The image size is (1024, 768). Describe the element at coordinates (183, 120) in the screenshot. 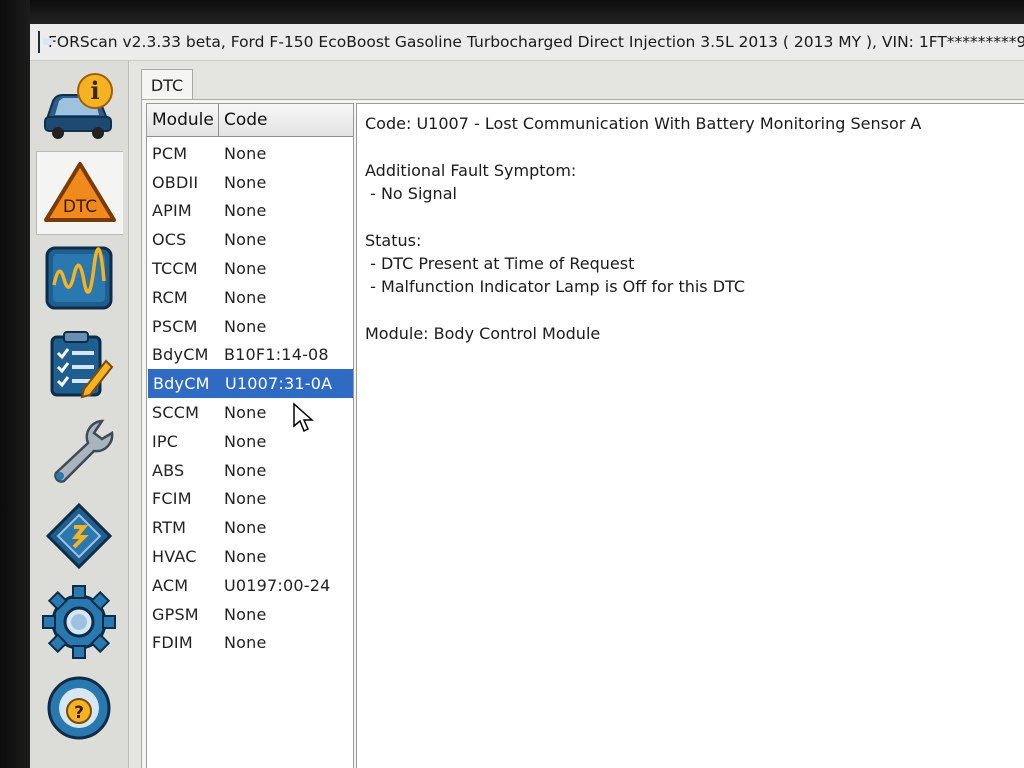

I see `column-header-module: Module` at that location.